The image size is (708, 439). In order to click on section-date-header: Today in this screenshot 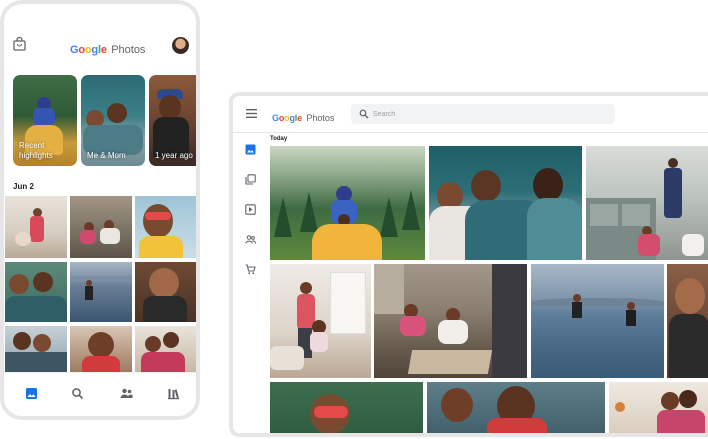, I will do `click(279, 139)`.